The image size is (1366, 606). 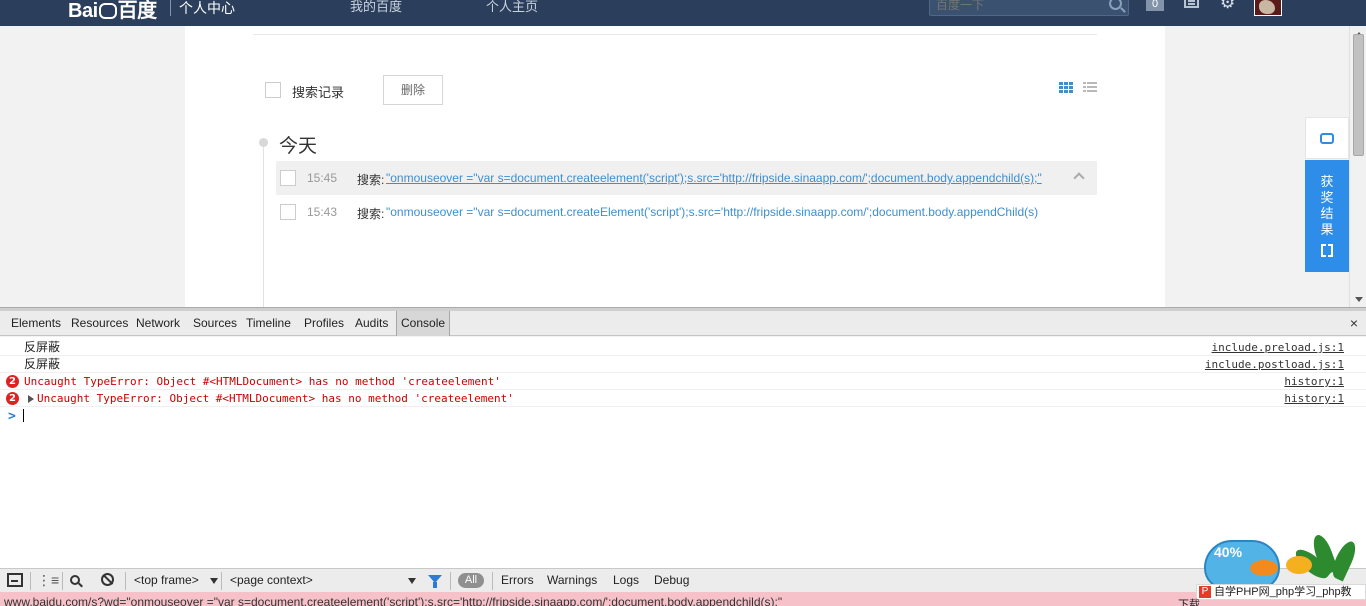 I want to click on tab-elements: Elements, so click(x=36, y=323).